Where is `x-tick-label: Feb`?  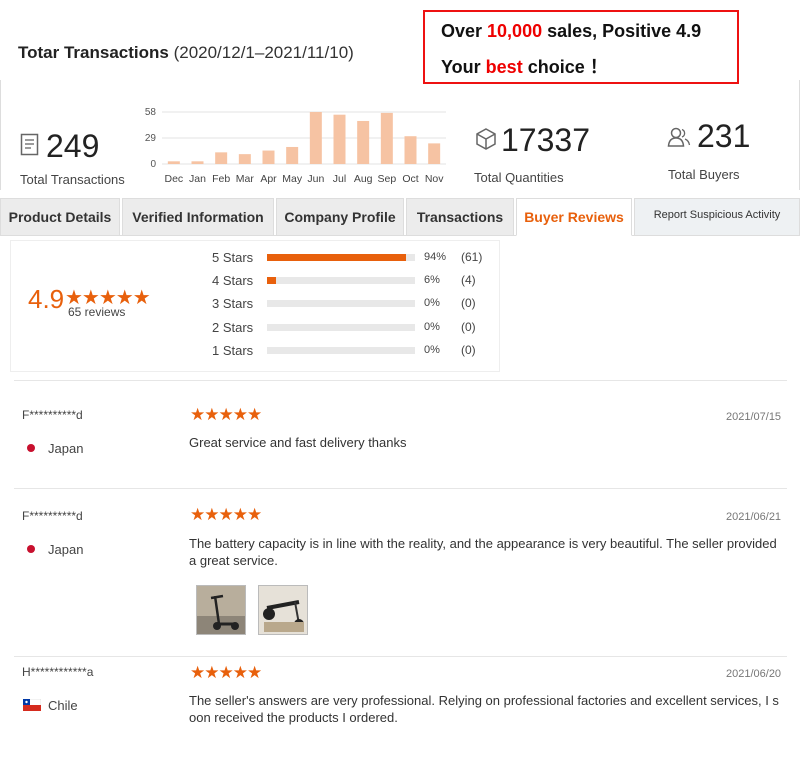 x-tick-label: Feb is located at coordinates (221, 179).